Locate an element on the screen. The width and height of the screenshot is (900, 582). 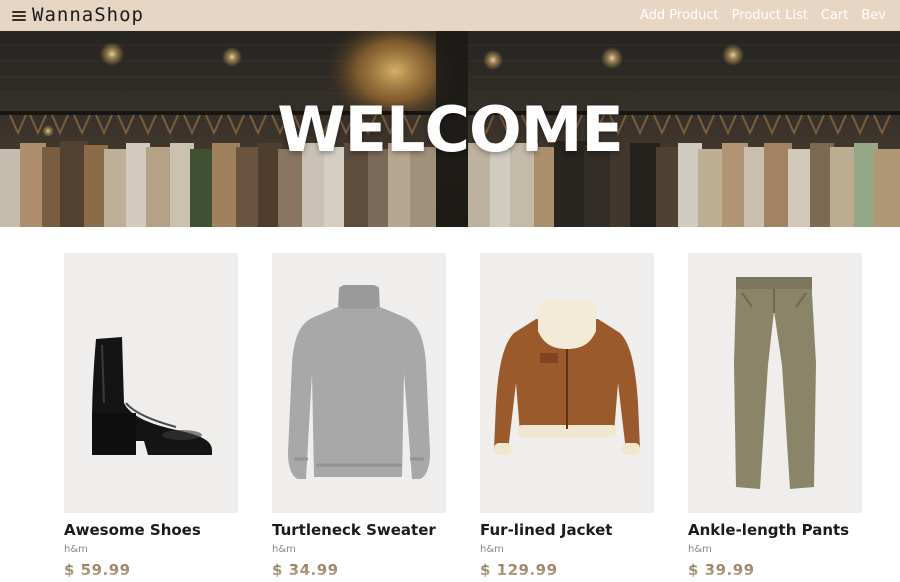
nav-cart-link: Cart is located at coordinates (835, 15).